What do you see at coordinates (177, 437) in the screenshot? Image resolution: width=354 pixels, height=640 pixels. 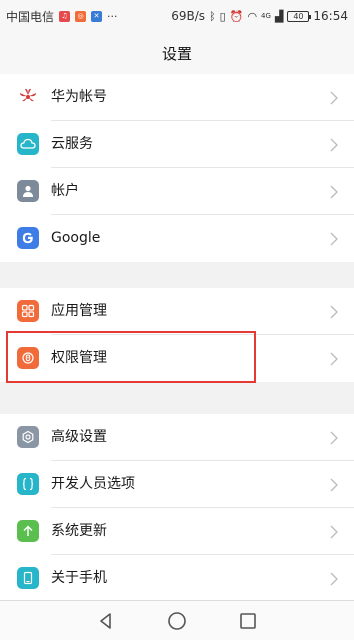 I see `settings-item-advanced-settings: 高级设置` at bounding box center [177, 437].